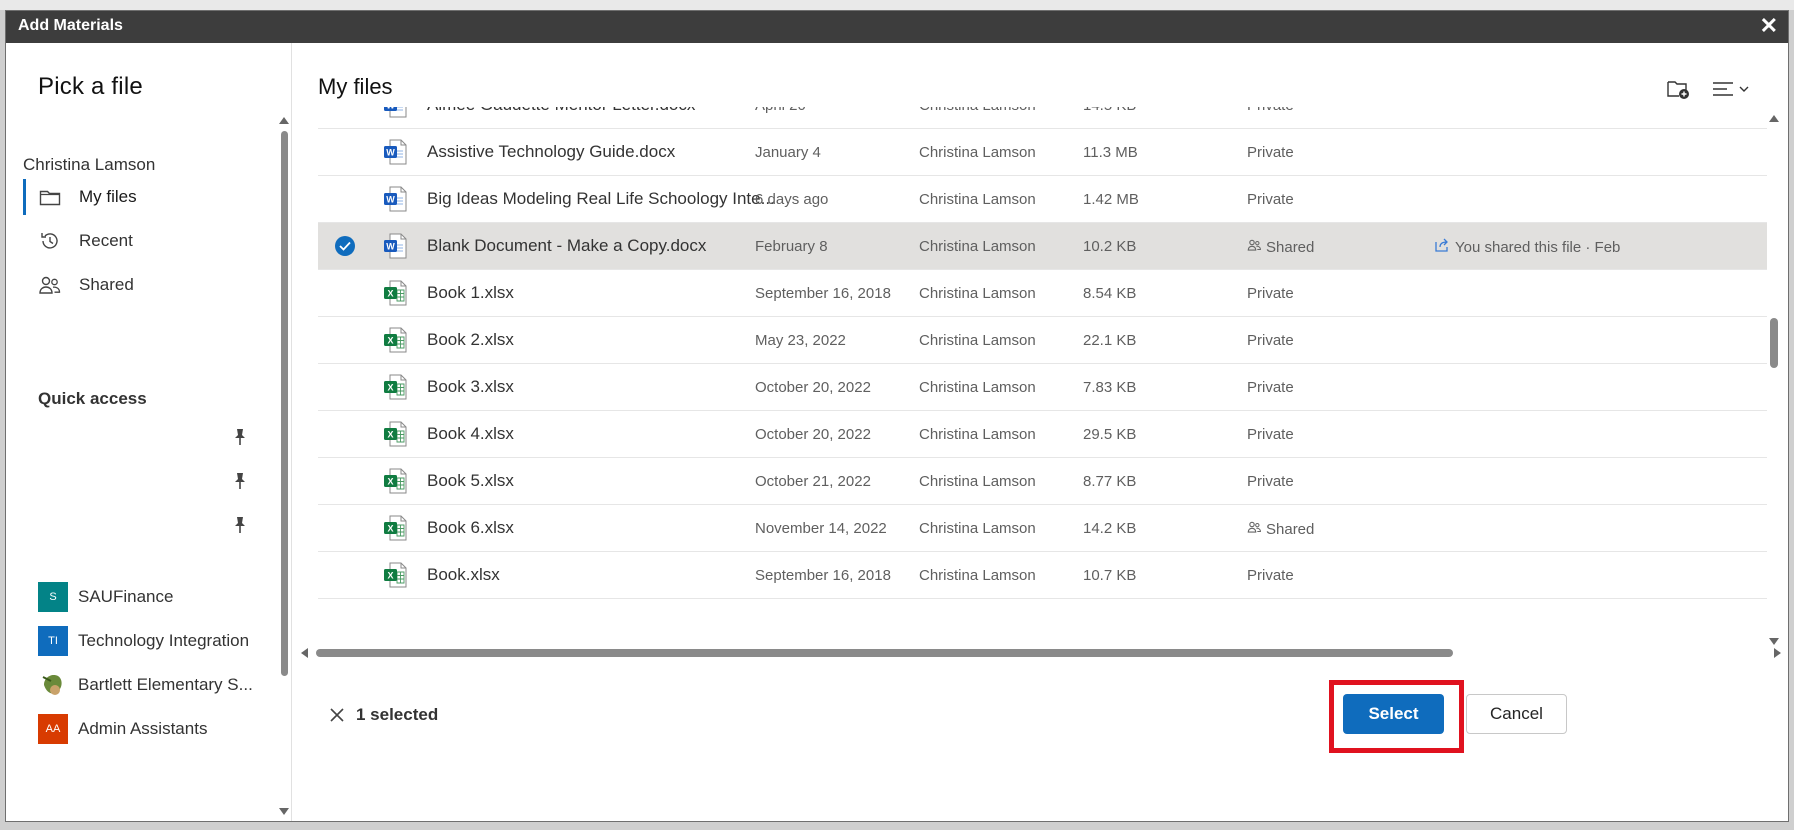 This screenshot has width=1794, height=830. Describe the element at coordinates (53, 685) in the screenshot. I see `site-logo-icon` at that location.